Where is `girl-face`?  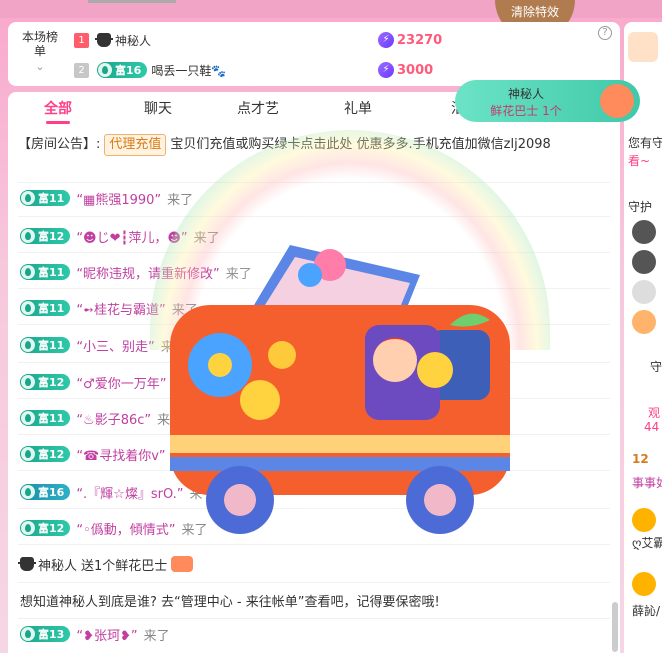
girl-face is located at coordinates (395, 360).